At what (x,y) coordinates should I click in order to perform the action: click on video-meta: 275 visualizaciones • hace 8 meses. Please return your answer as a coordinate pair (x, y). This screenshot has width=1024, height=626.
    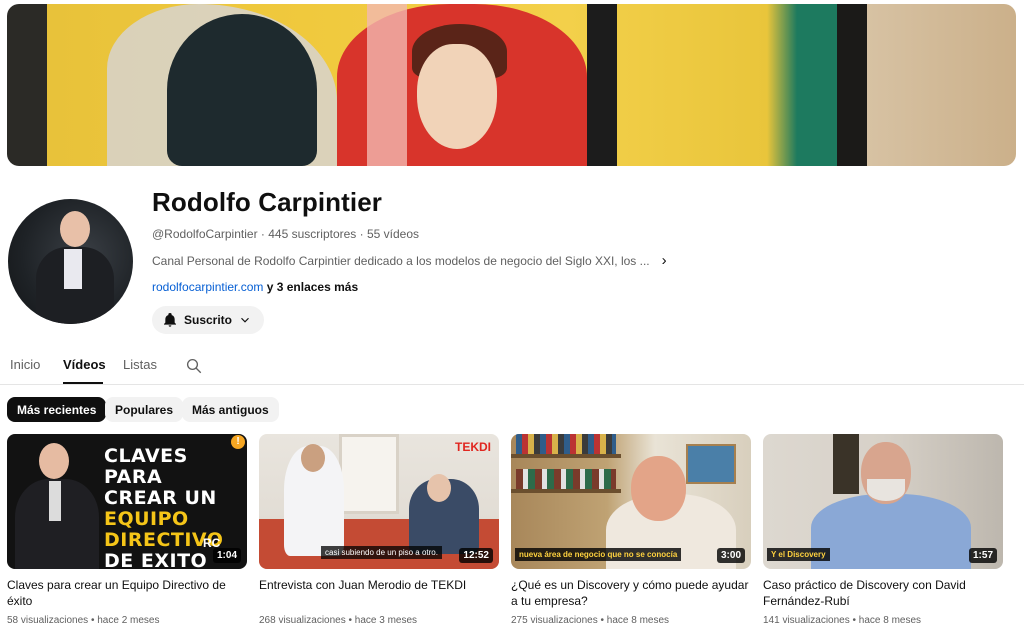
    Looking at the image, I should click on (590, 620).